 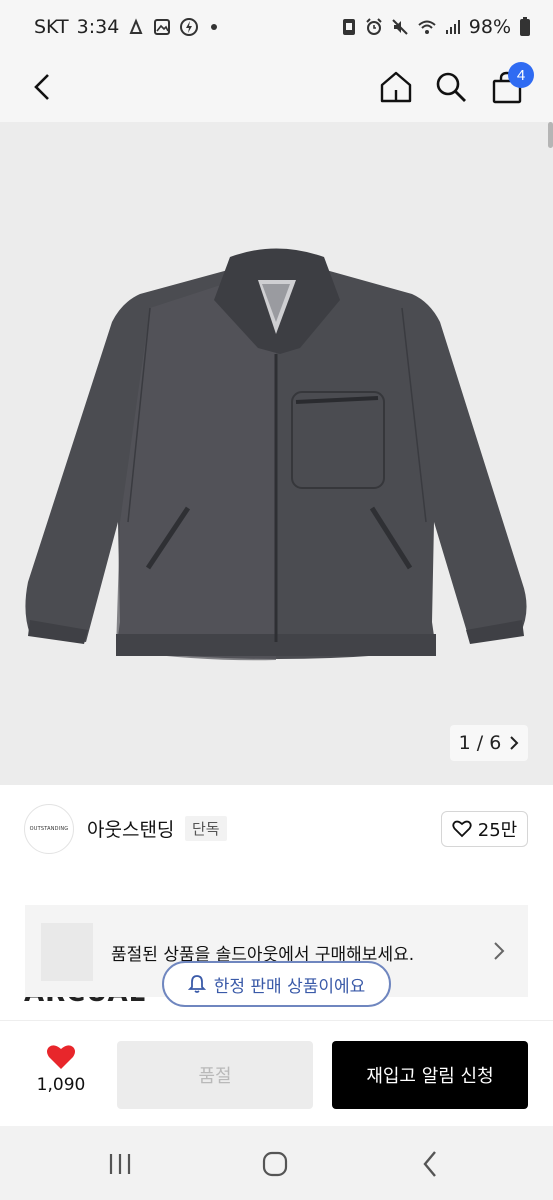 I want to click on recent-apps-button, so click(x=120, y=1164).